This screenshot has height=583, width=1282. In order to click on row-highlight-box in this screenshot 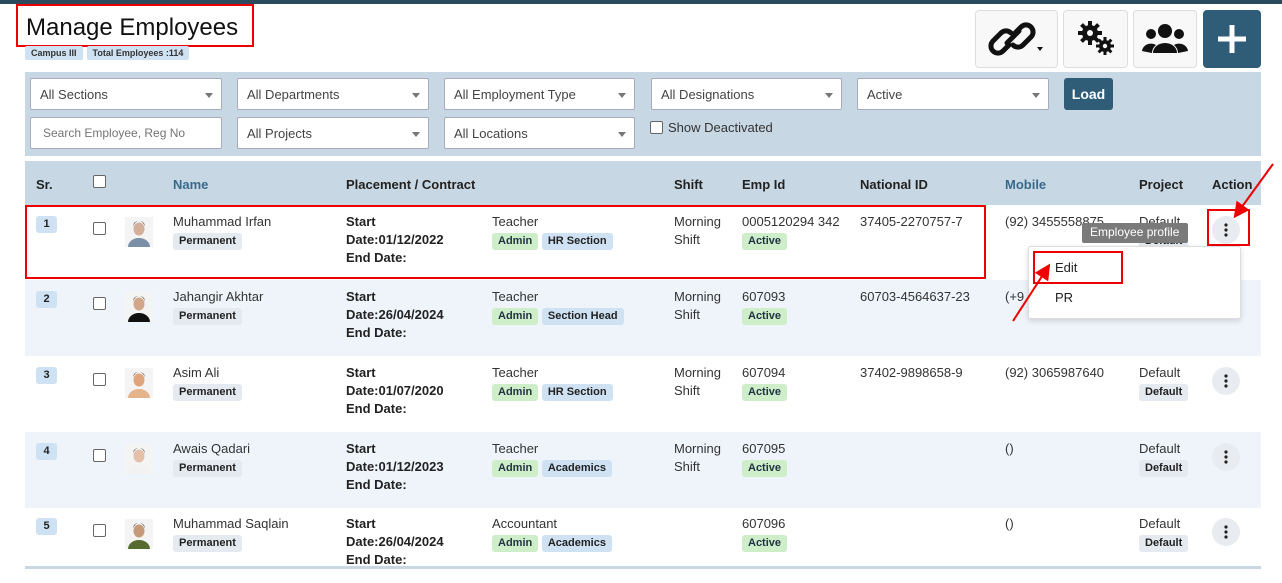, I will do `click(505, 242)`.